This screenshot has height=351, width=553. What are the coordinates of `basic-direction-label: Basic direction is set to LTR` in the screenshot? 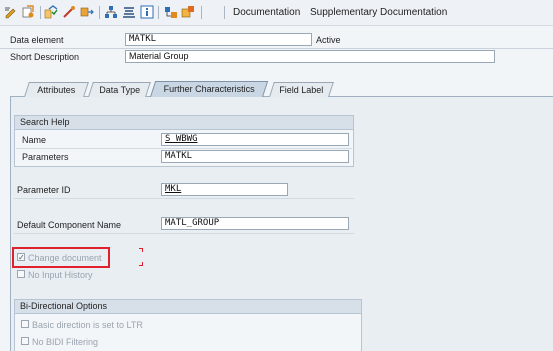 It's located at (87, 325).